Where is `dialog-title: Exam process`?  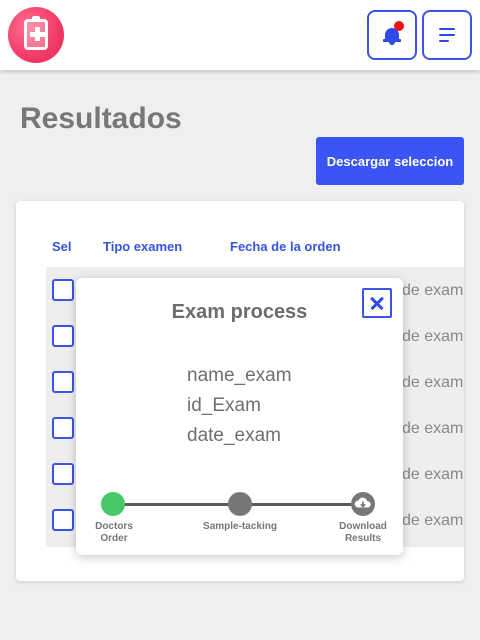
dialog-title: Exam process is located at coordinates (239, 312).